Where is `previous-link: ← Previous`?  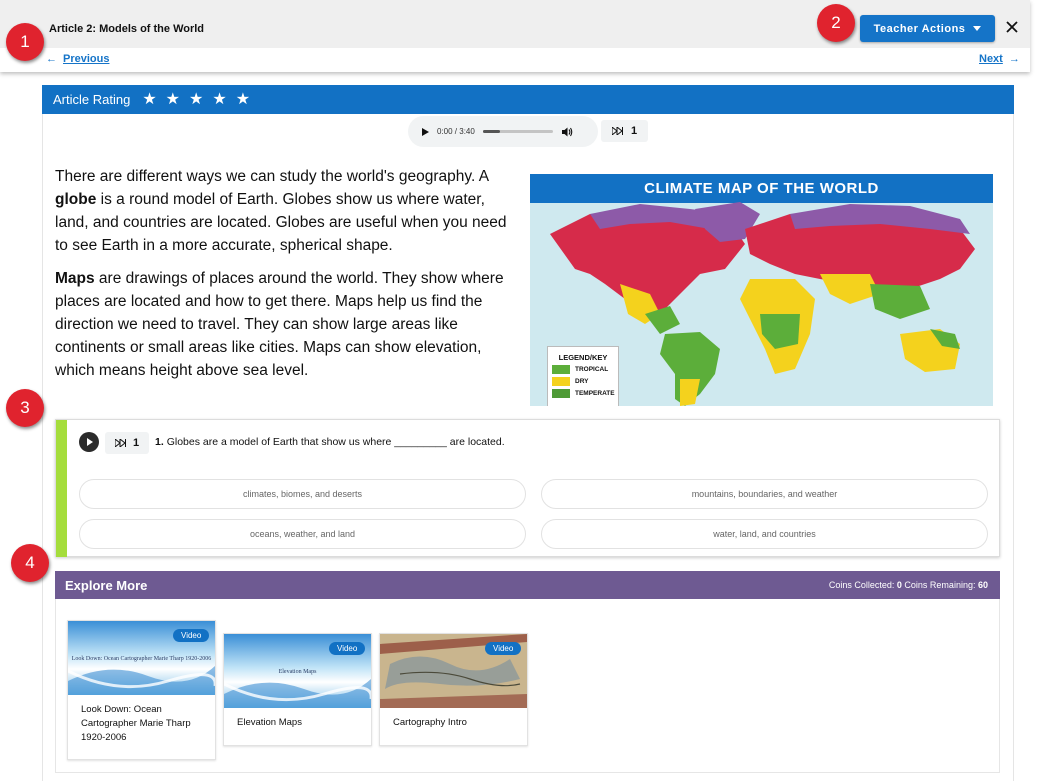 previous-link: ← Previous is located at coordinates (77, 59).